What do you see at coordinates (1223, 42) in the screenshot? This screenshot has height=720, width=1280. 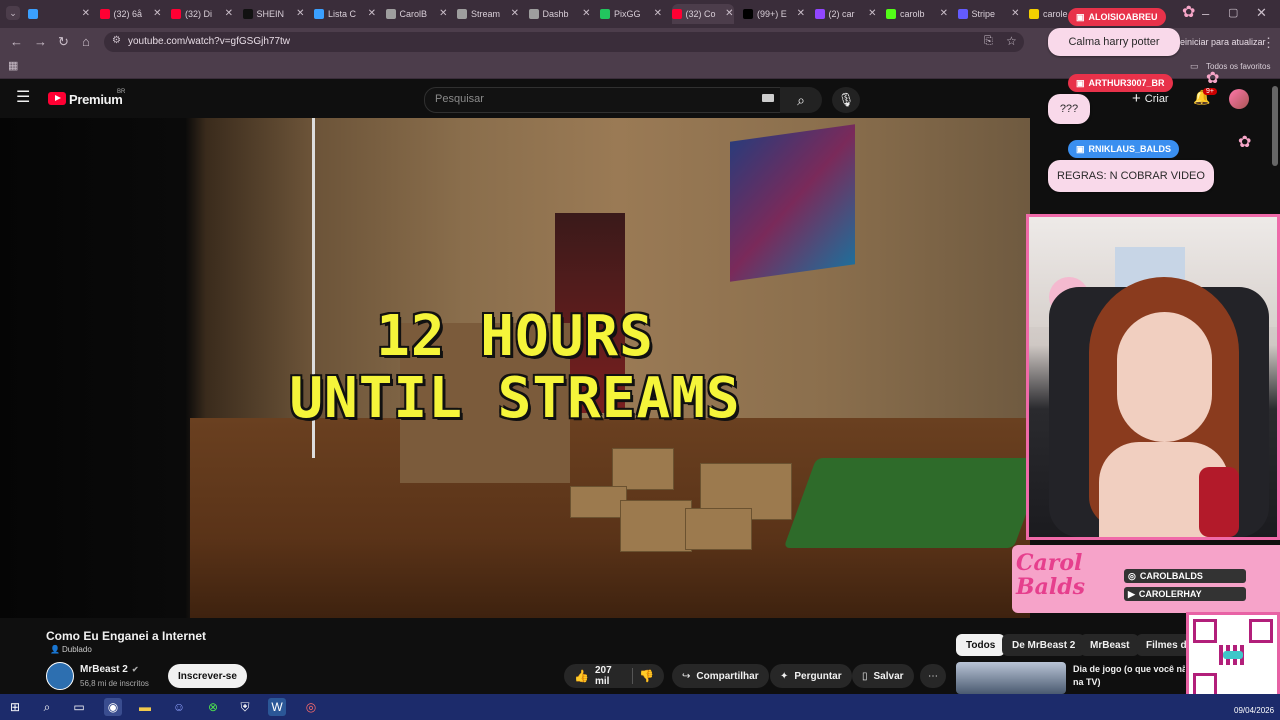 I see `update-text: einiciar para atualizar` at bounding box center [1223, 42].